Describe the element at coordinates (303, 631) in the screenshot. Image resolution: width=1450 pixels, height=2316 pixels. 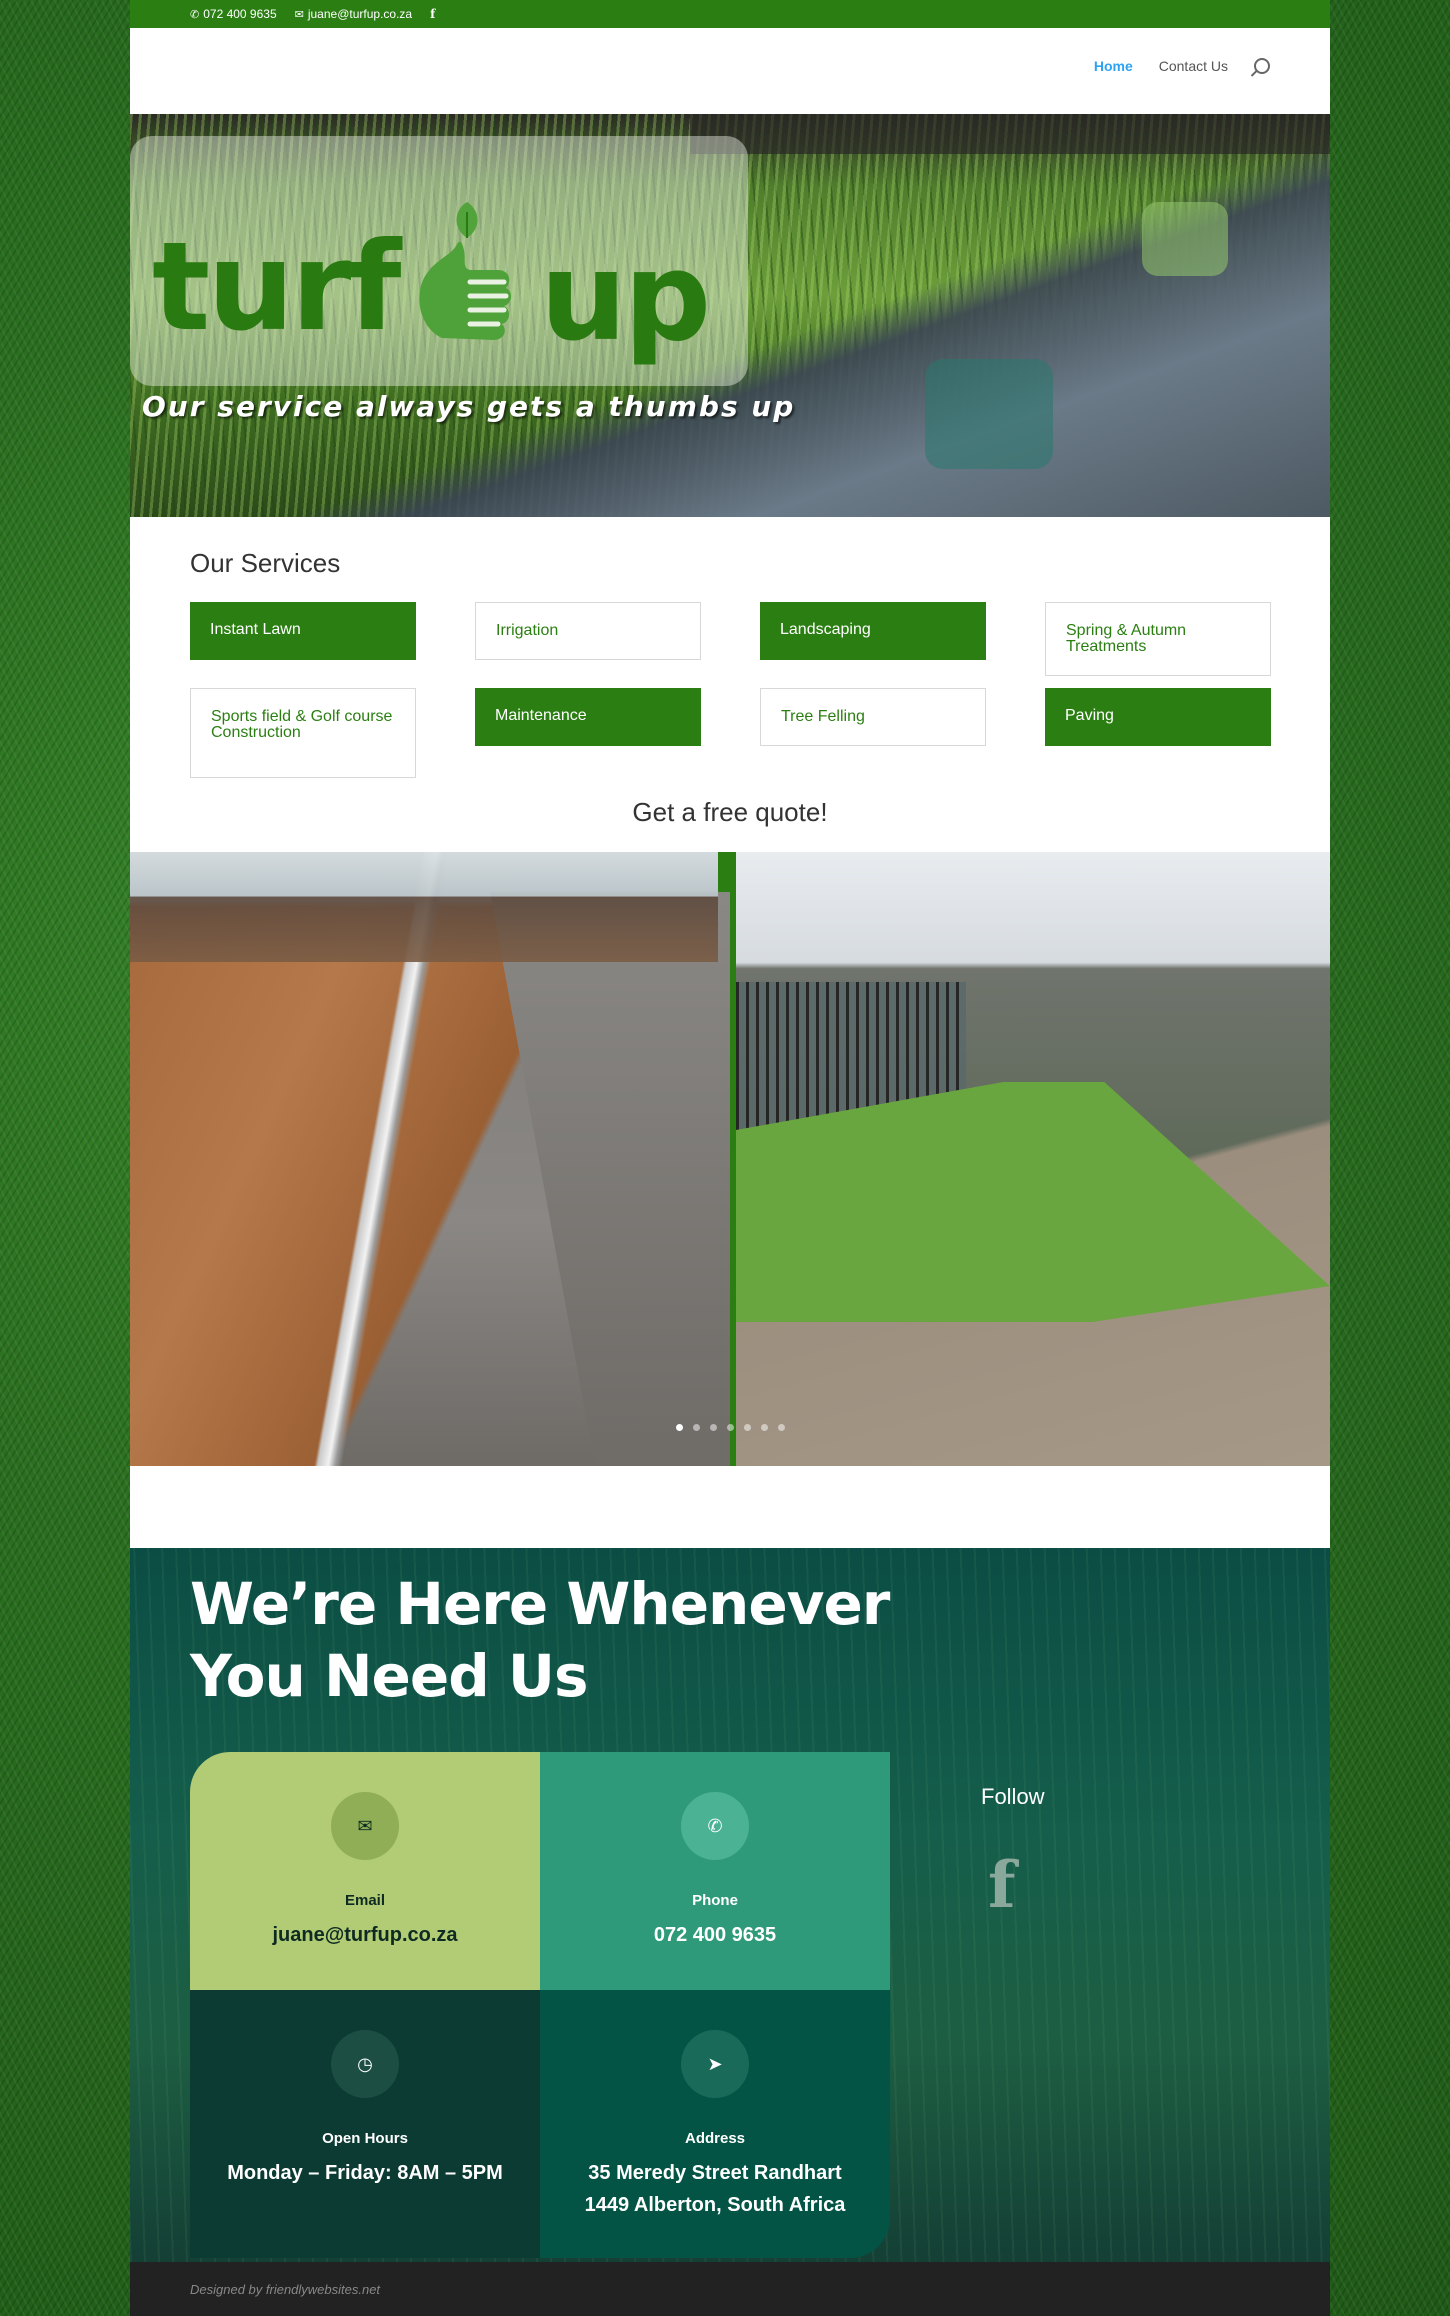
I see `service-instant-lawn-button: Instant Lawn` at that location.